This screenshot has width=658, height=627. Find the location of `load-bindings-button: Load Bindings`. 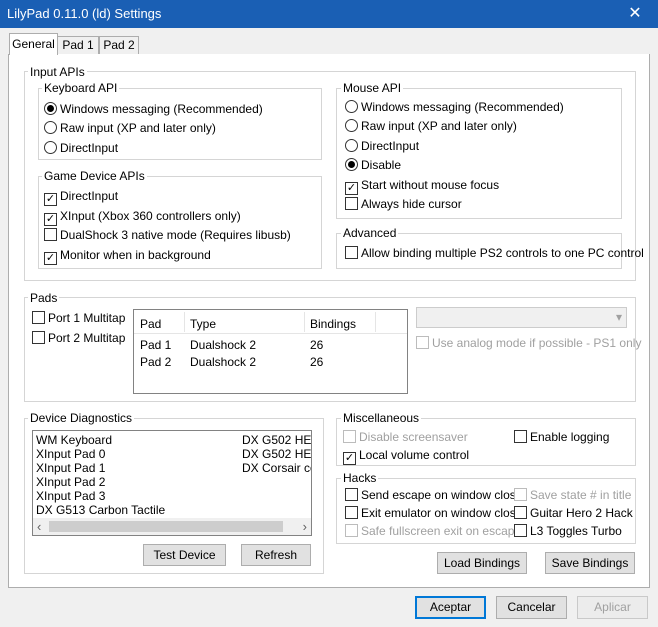

load-bindings-button: Load Bindings is located at coordinates (482, 563).